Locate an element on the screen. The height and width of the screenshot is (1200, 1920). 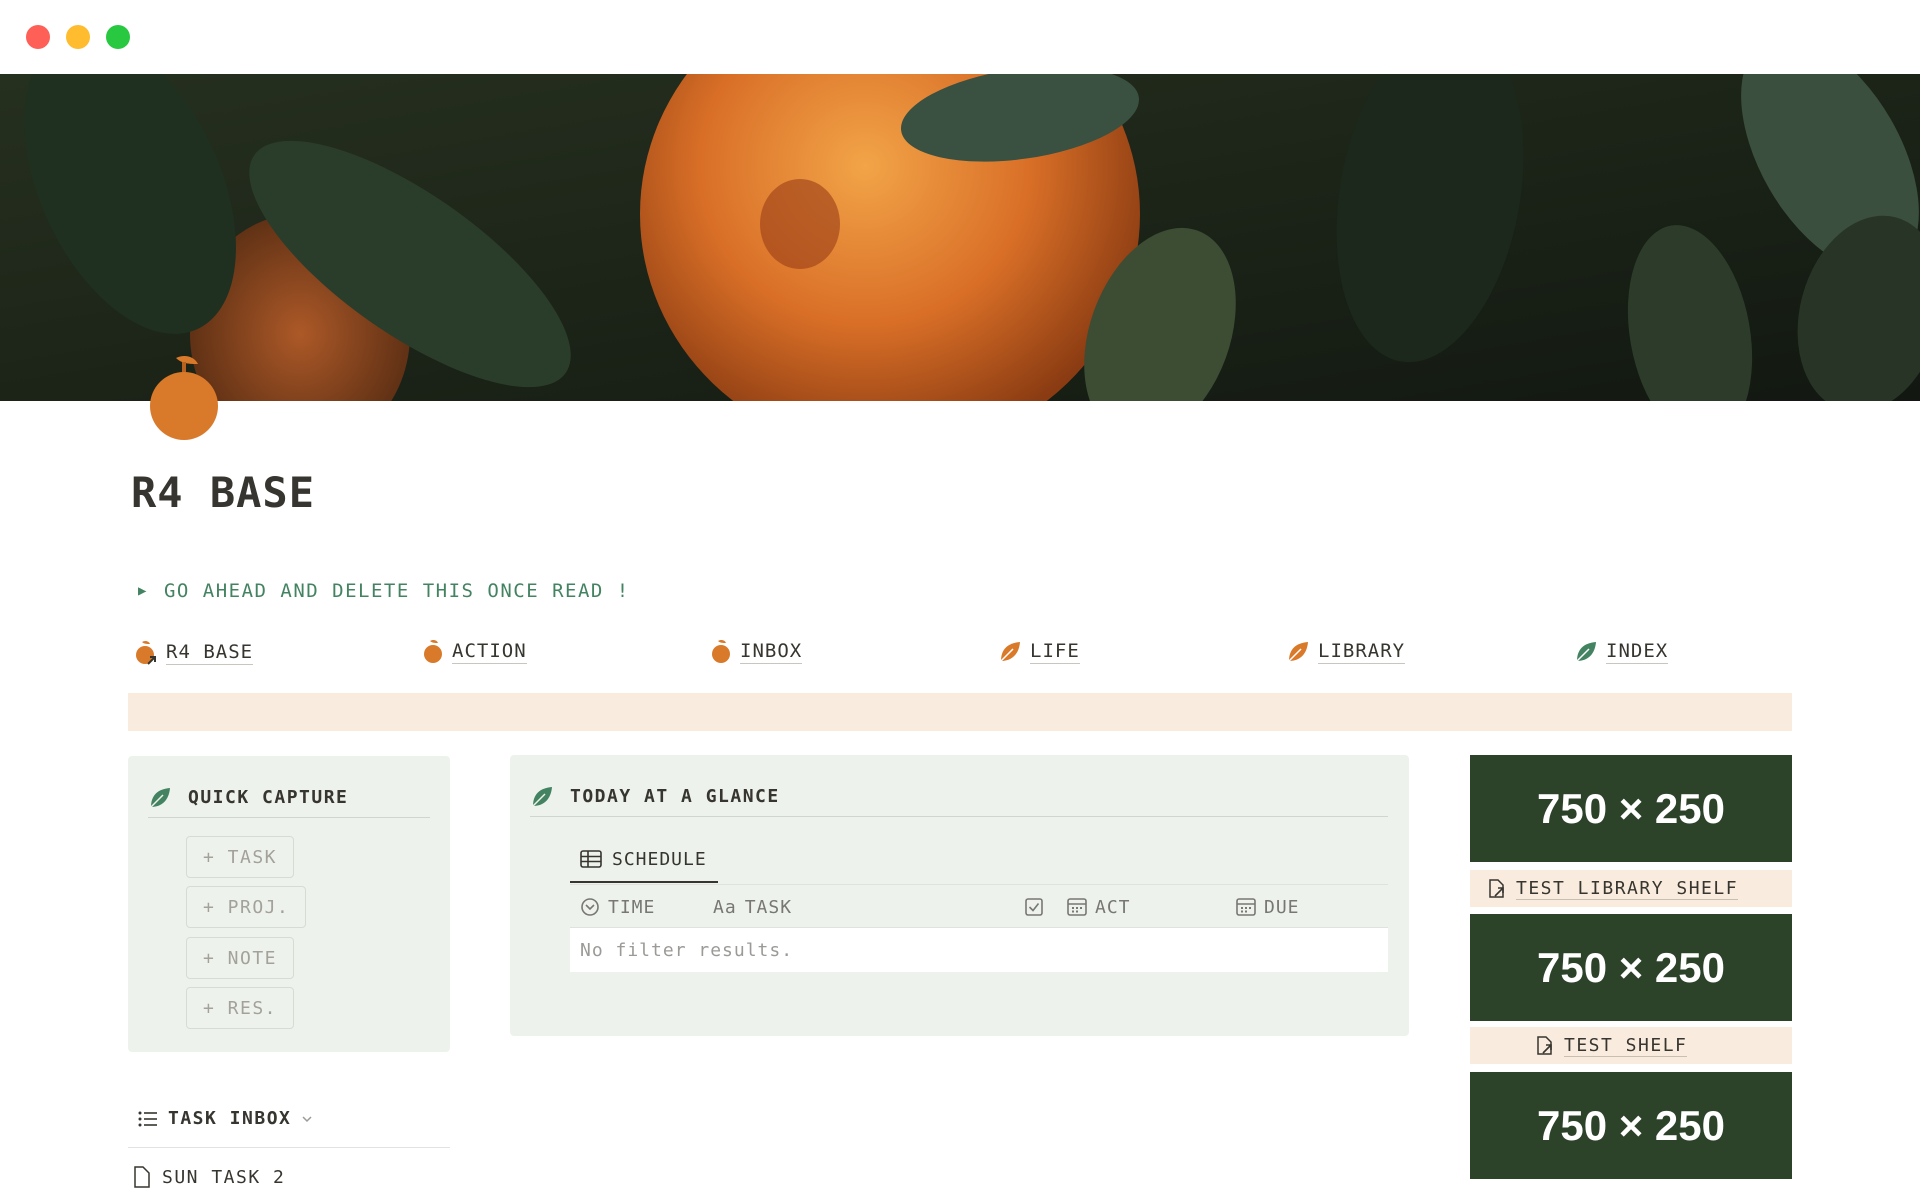
page-title: R4 BASE is located at coordinates (223, 492).